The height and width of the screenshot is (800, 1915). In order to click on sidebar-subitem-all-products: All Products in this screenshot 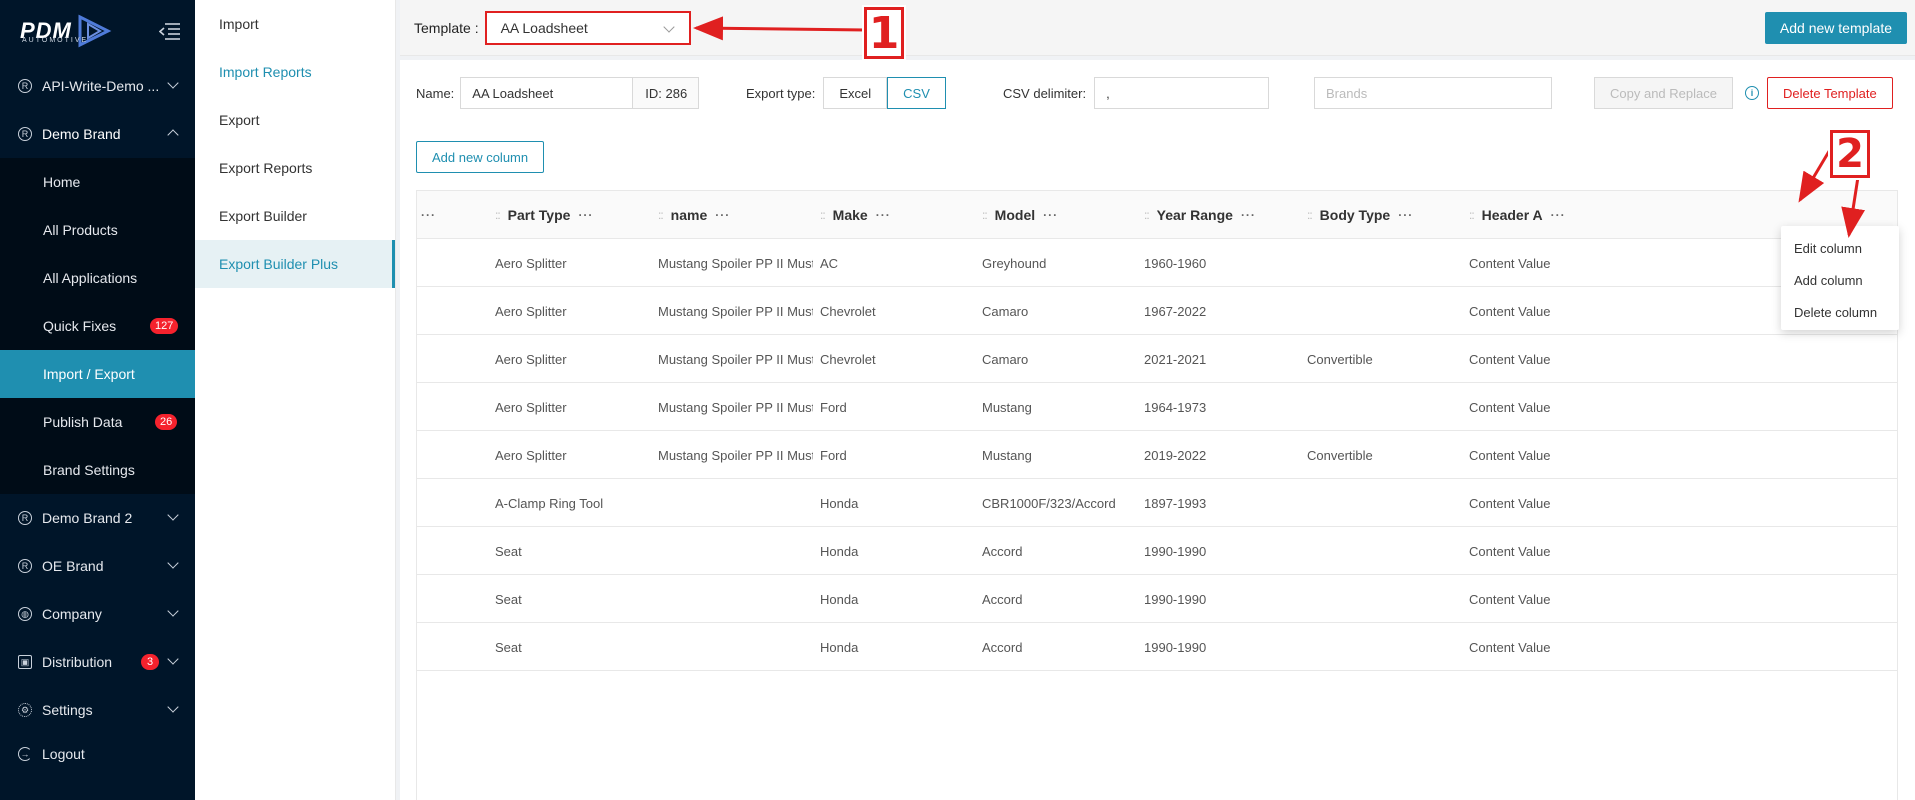, I will do `click(97, 230)`.